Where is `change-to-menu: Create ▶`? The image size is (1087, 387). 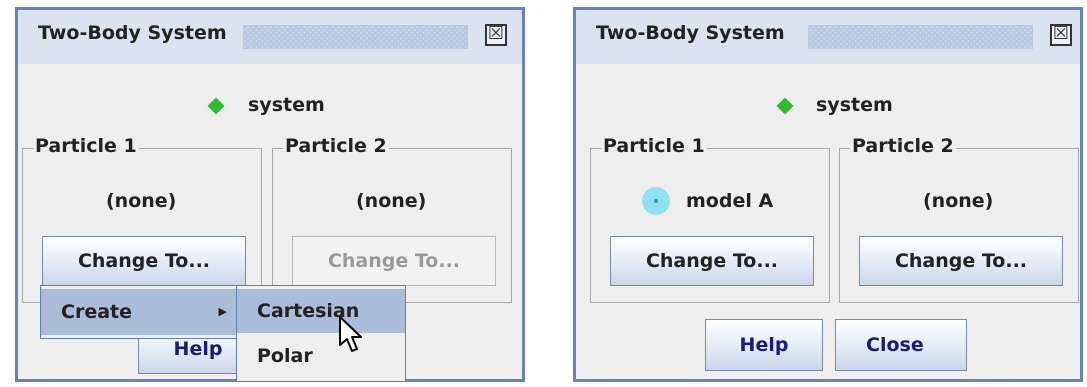
change-to-menu: Create ▶ is located at coordinates (139, 312).